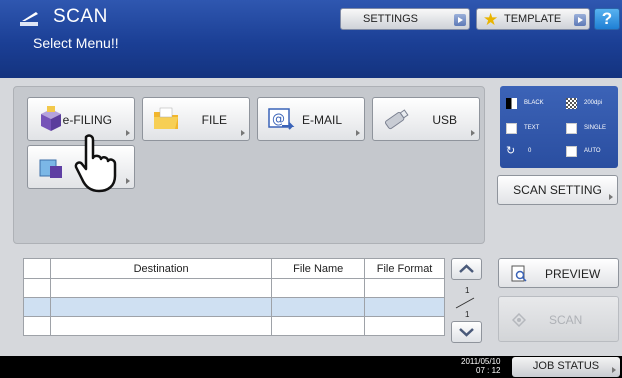  Describe the element at coordinates (444, 120) in the screenshot. I see `function-label: USB` at that location.